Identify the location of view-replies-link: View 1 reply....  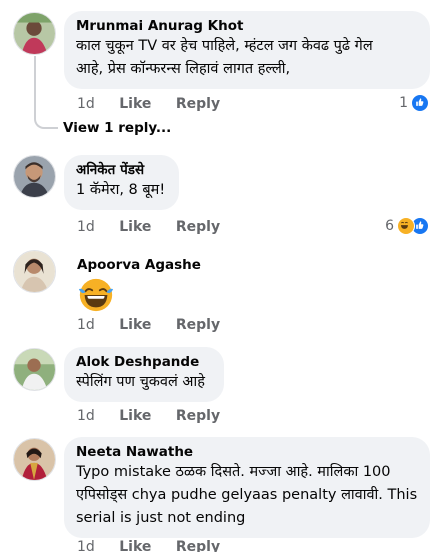
(117, 128).